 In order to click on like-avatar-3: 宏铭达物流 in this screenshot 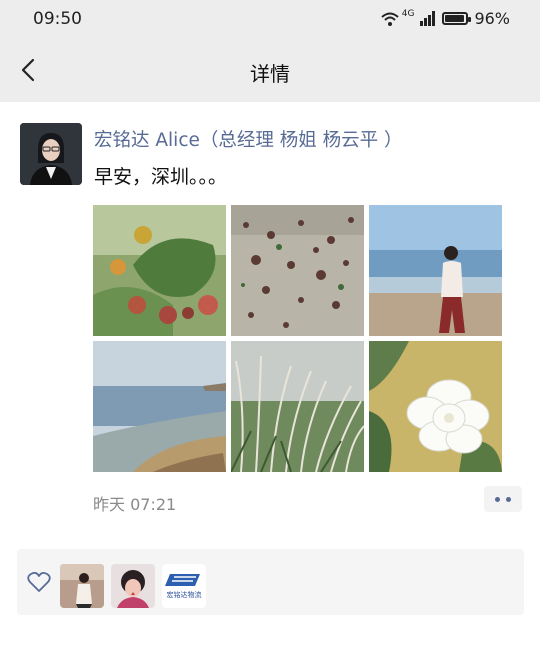, I will do `click(184, 586)`.